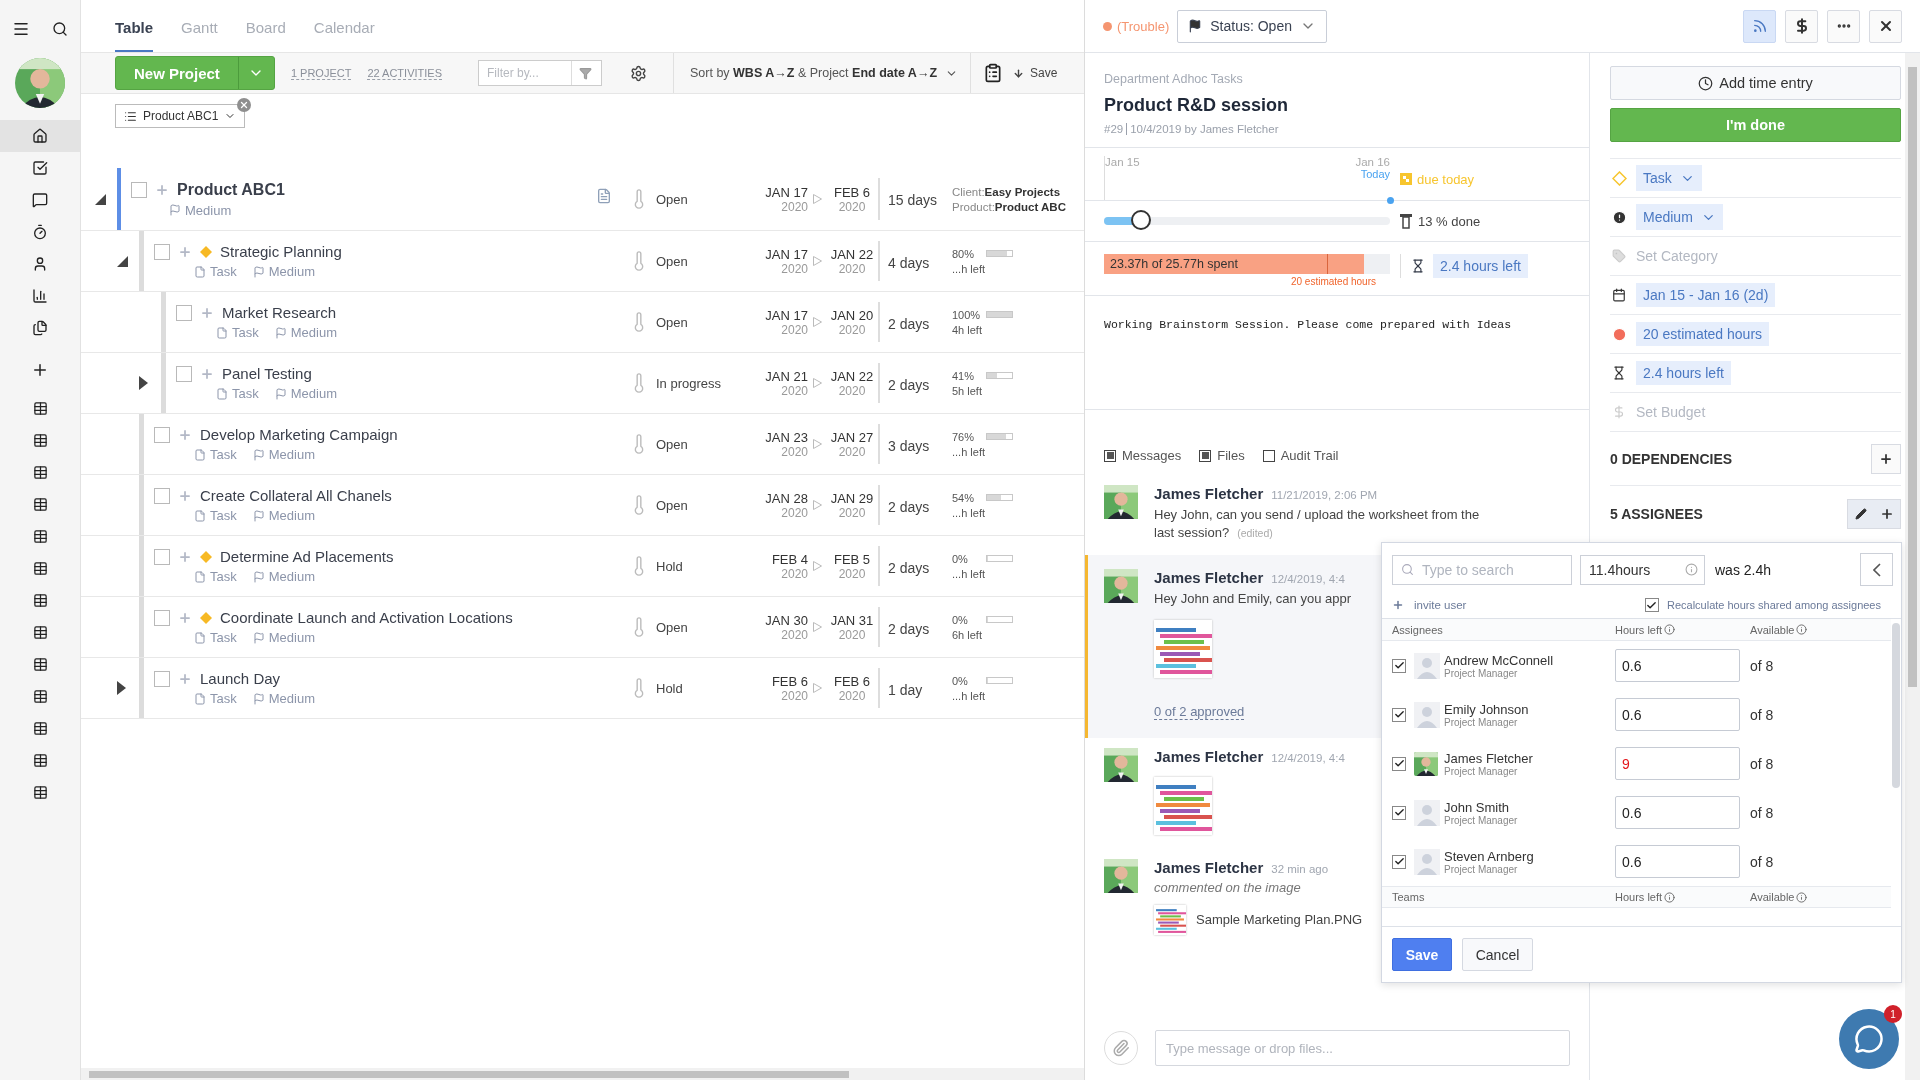  What do you see at coordinates (244, 105) in the screenshot?
I see `close-icon` at bounding box center [244, 105].